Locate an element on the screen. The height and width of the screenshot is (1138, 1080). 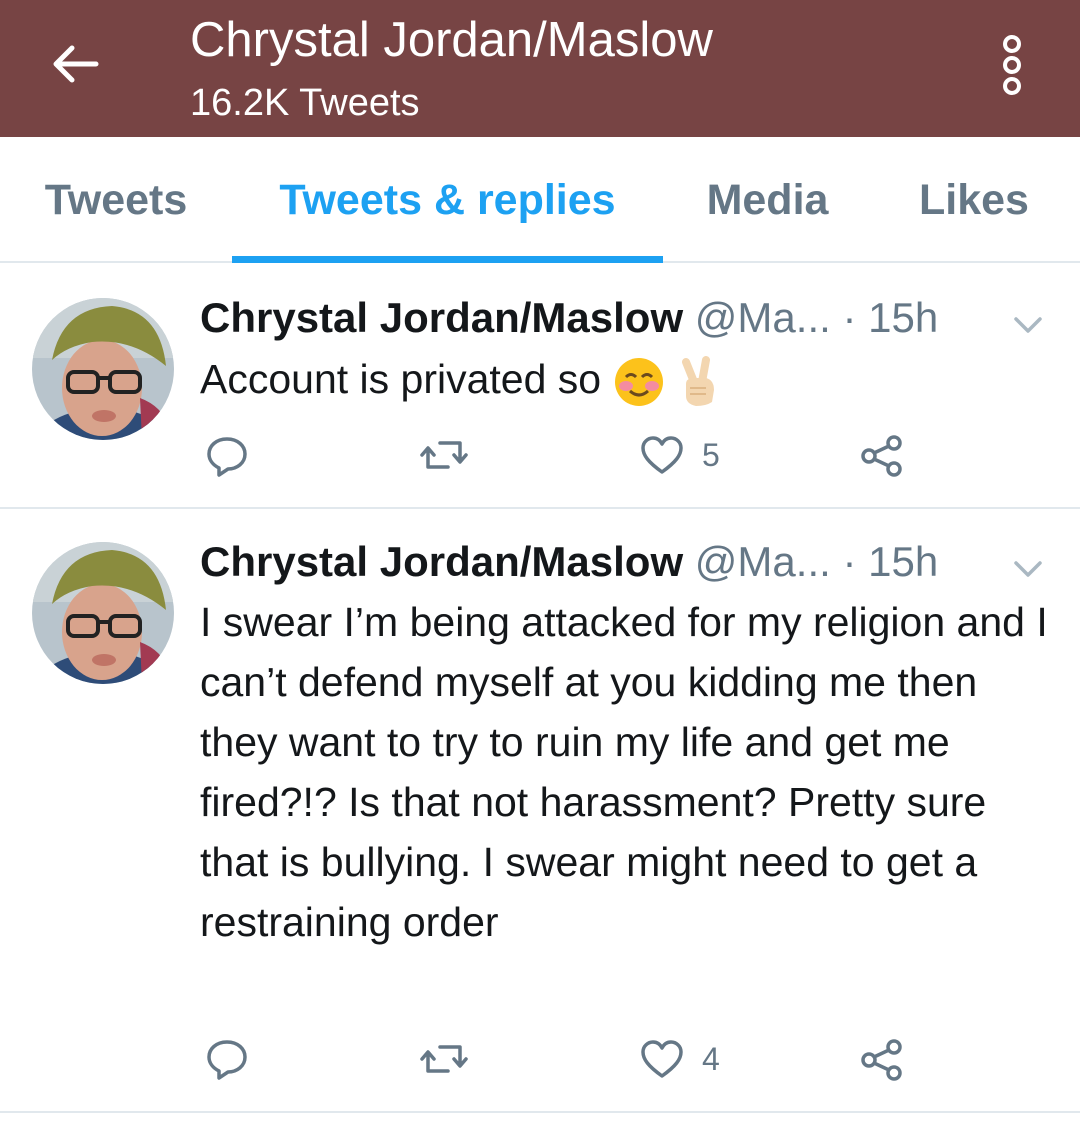
tab-tweets-and-replies: Tweets & replies is located at coordinates (447, 200).